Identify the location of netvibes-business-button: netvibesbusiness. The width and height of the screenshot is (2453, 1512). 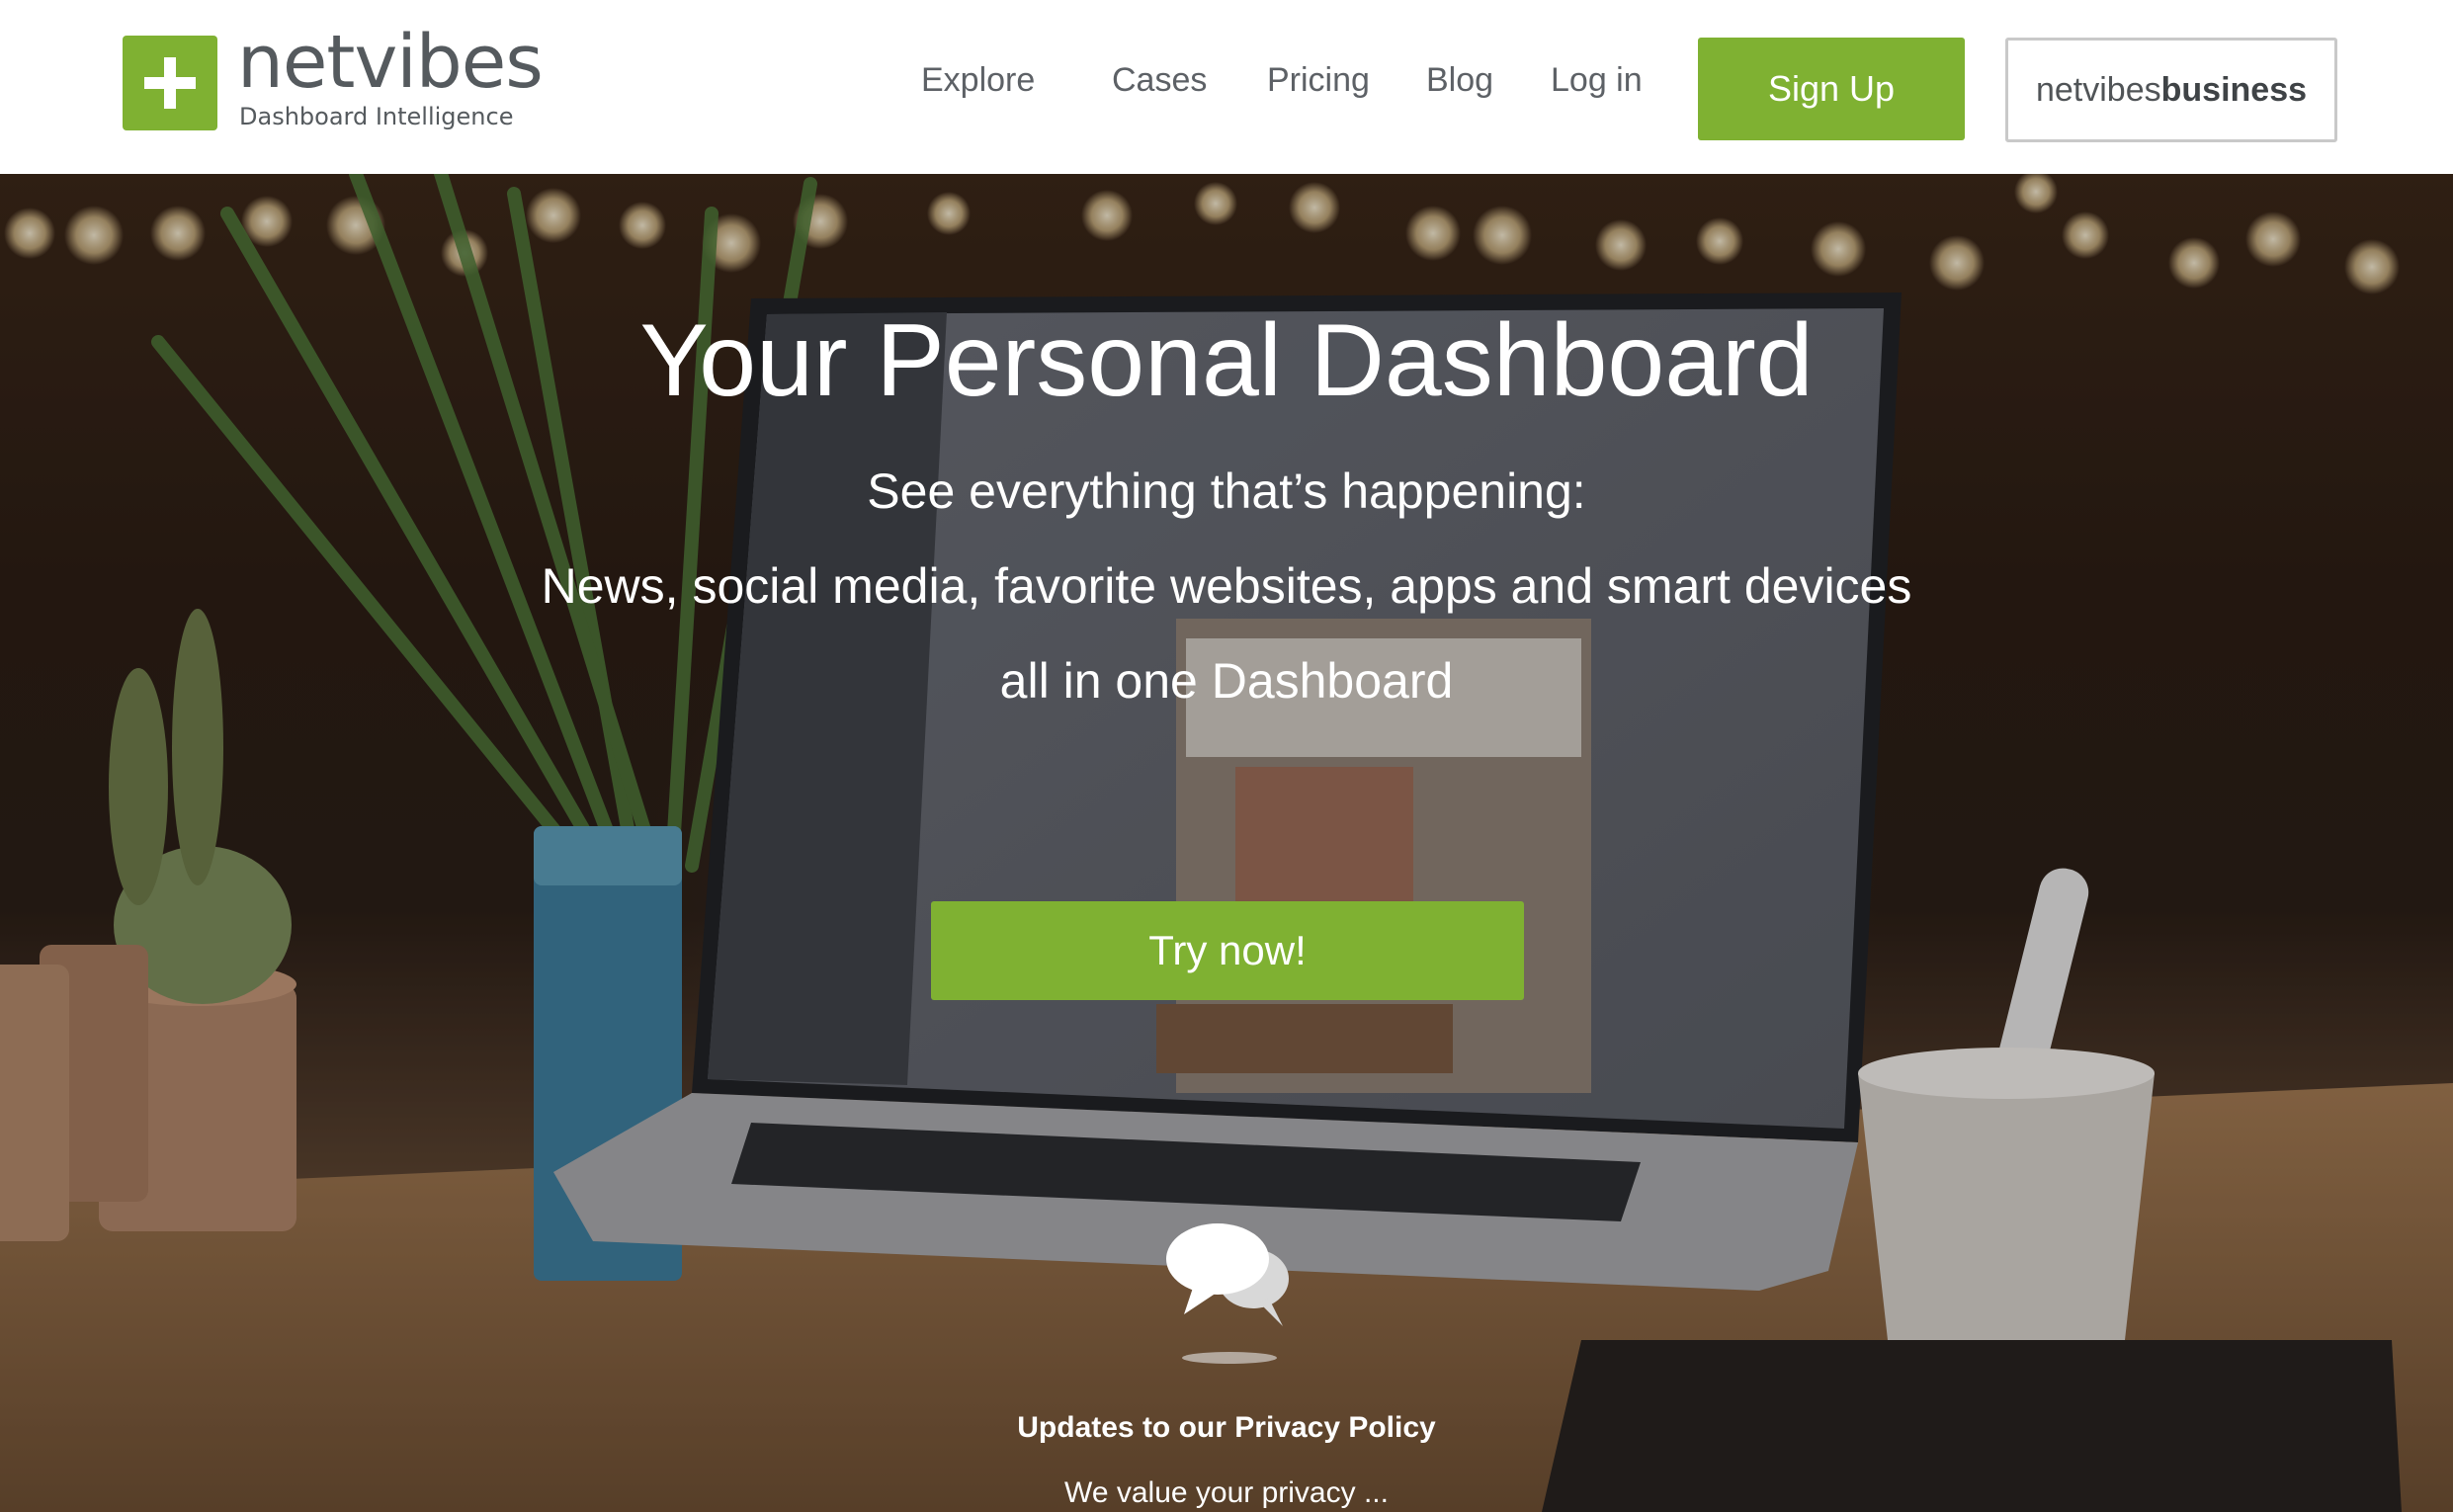
(2171, 90).